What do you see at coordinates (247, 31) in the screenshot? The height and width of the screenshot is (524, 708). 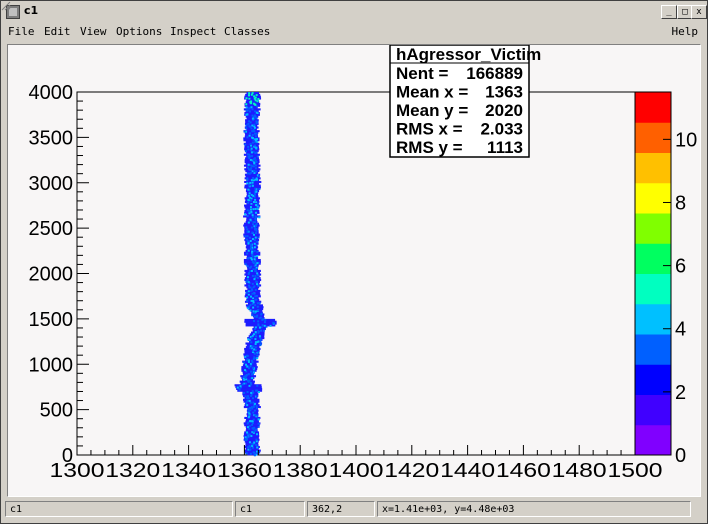 I see `menu-classes: Classes` at bounding box center [247, 31].